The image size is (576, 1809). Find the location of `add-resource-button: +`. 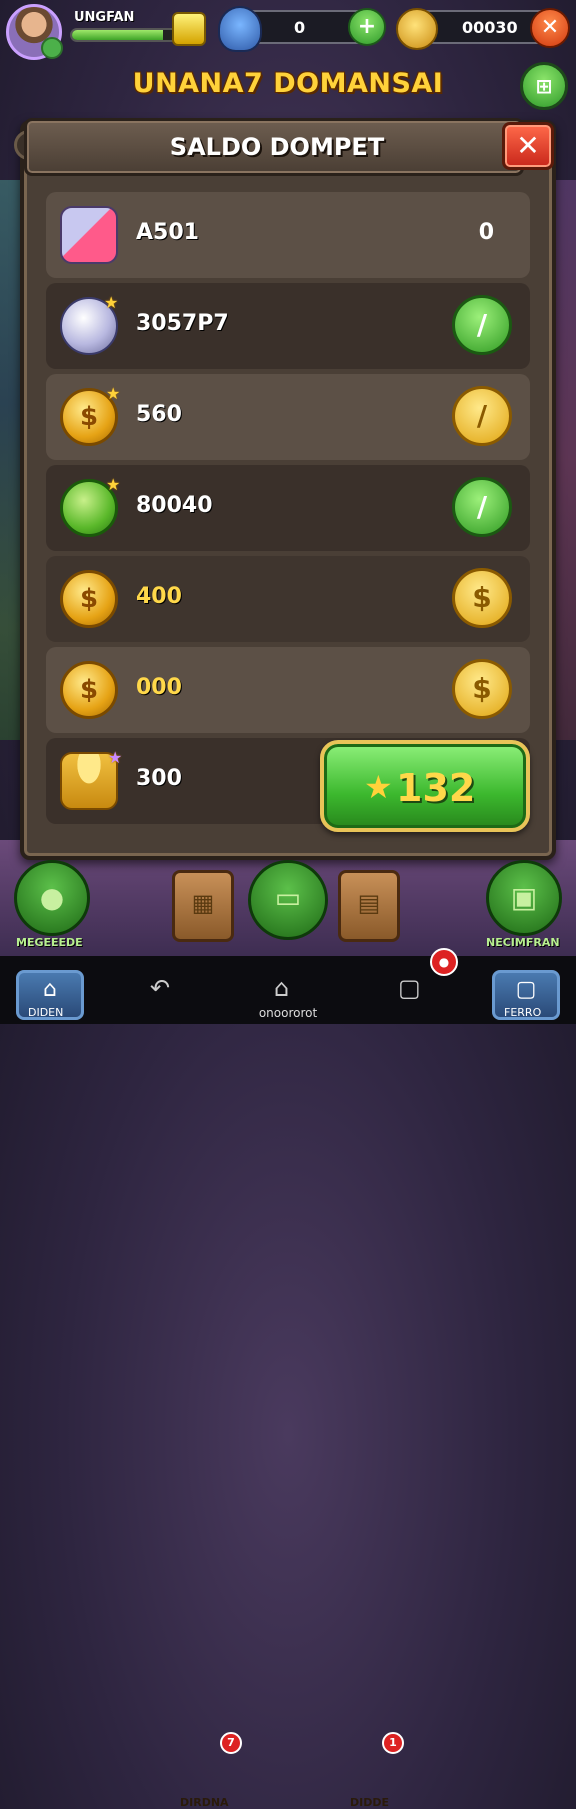

add-resource-button: + is located at coordinates (367, 27).